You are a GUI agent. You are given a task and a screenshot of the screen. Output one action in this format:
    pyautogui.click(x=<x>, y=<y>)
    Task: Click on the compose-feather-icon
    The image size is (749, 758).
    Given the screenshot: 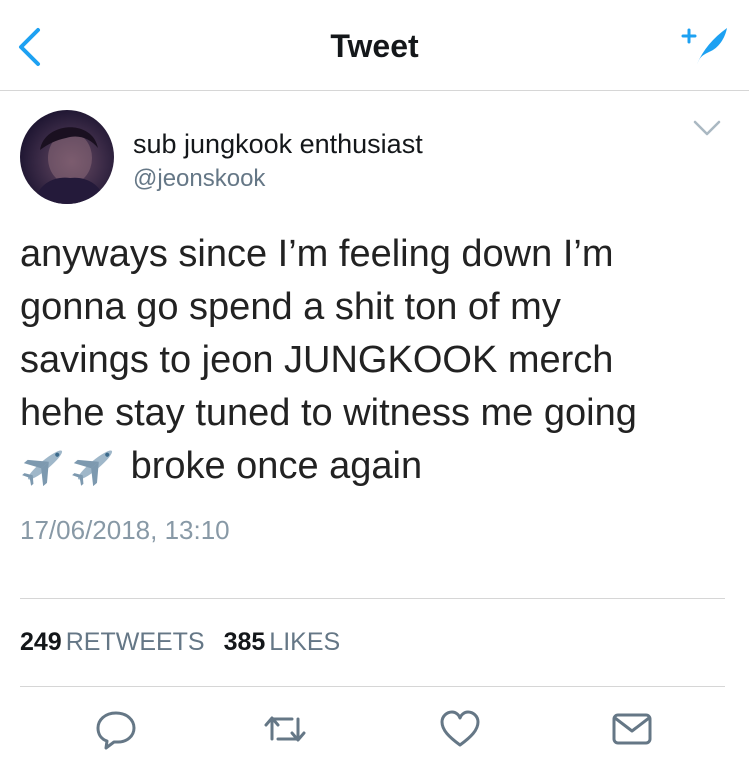 What is the action you would take?
    pyautogui.click(x=706, y=46)
    